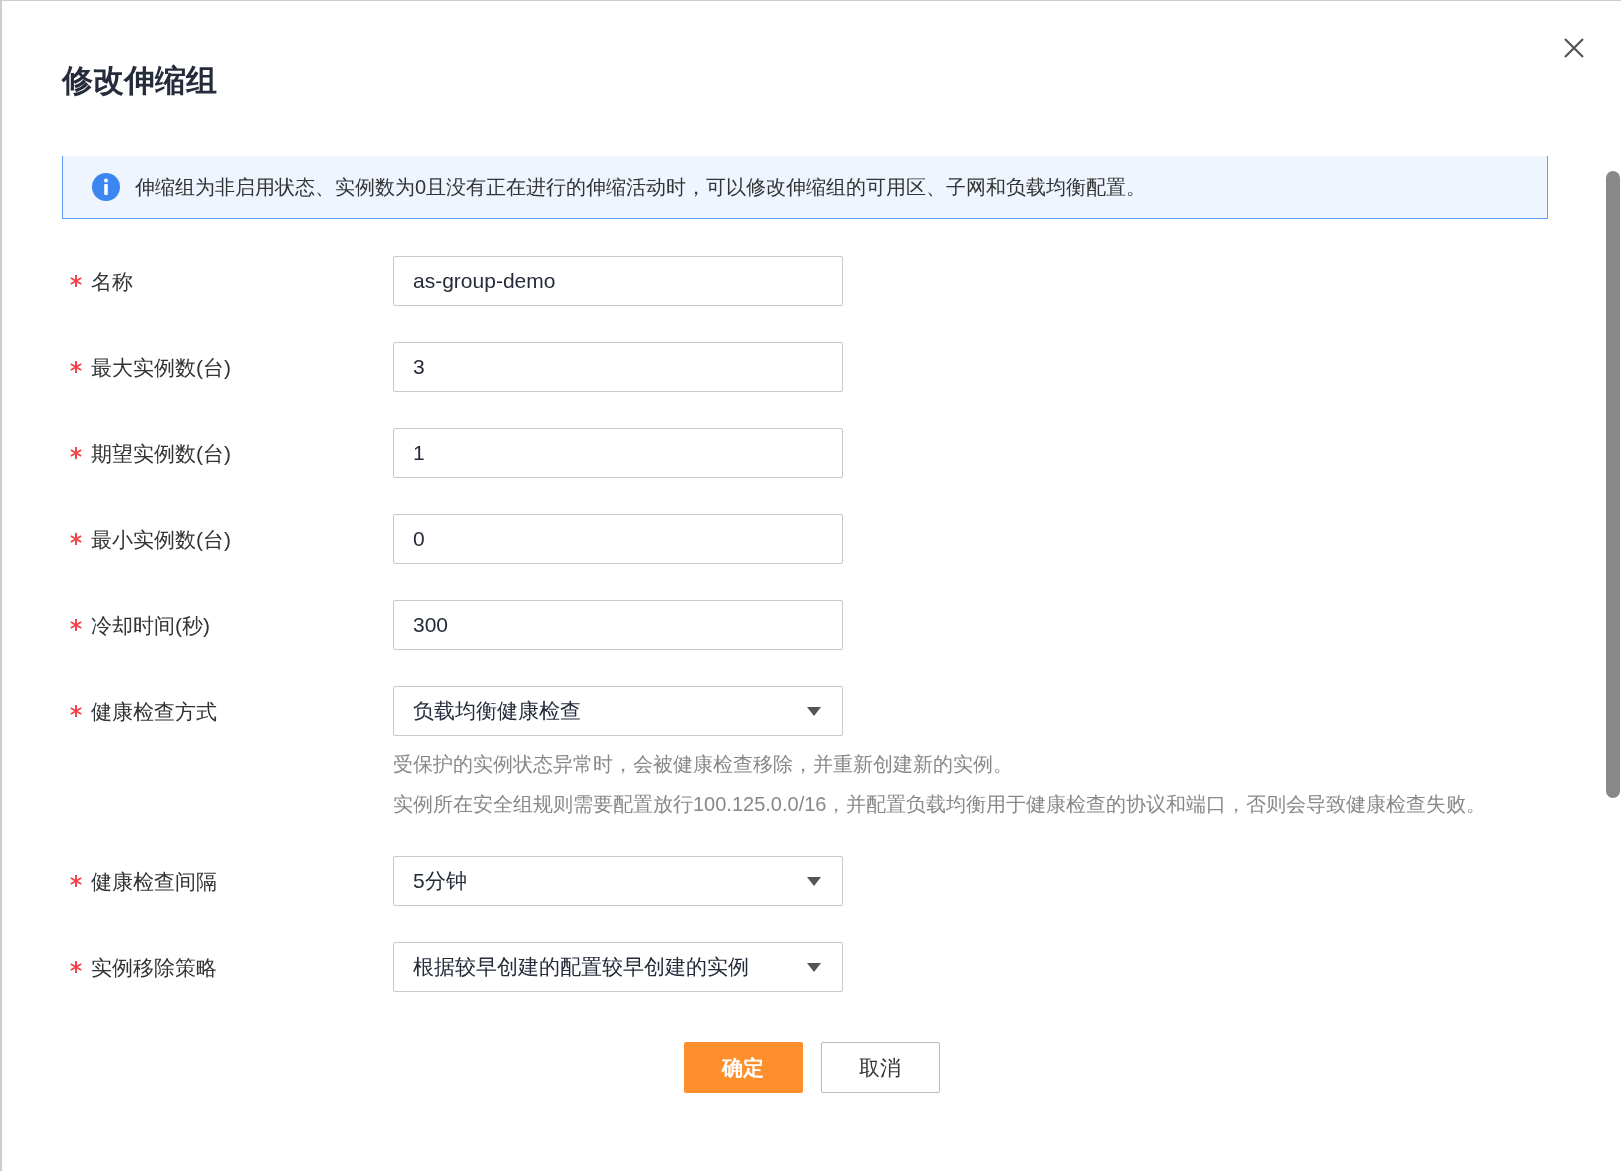  I want to click on dropdown: 负载均衡健康检查, so click(618, 711).